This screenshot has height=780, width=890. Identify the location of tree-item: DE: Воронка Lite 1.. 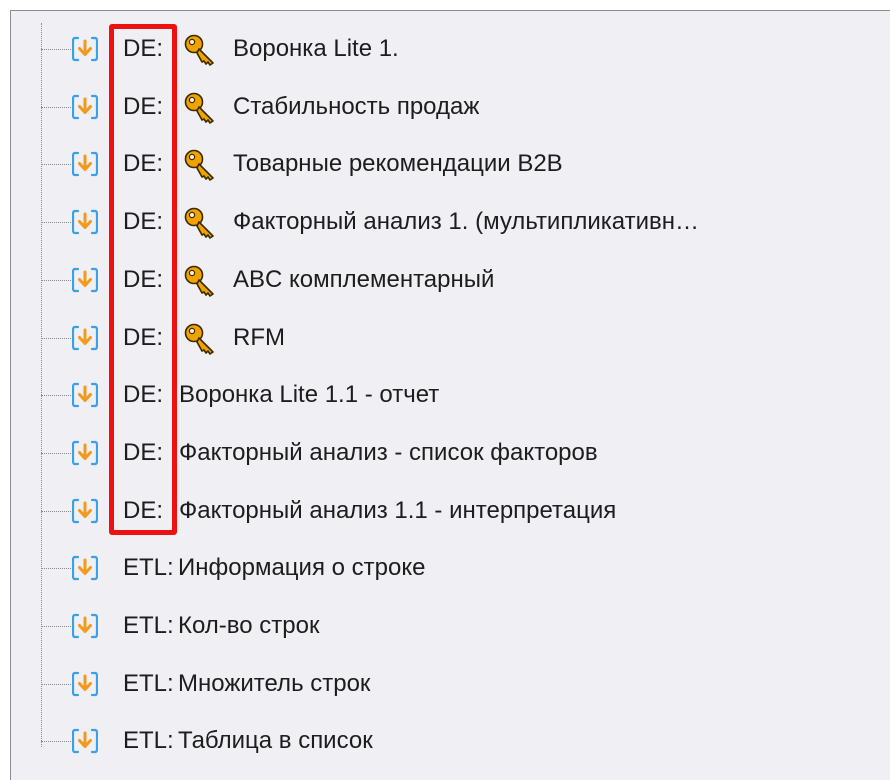
(446, 49).